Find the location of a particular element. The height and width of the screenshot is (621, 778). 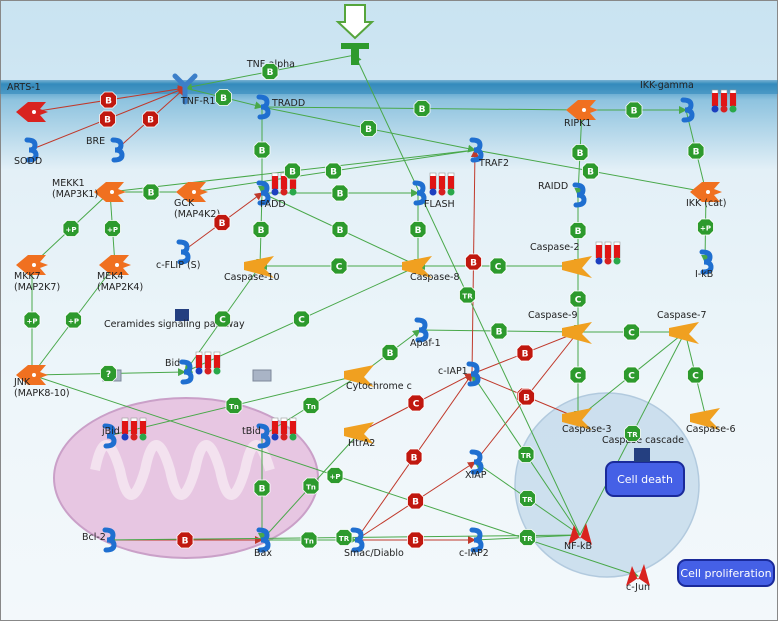

ikkg-node: IKK-gamma is located at coordinates (667, 101).